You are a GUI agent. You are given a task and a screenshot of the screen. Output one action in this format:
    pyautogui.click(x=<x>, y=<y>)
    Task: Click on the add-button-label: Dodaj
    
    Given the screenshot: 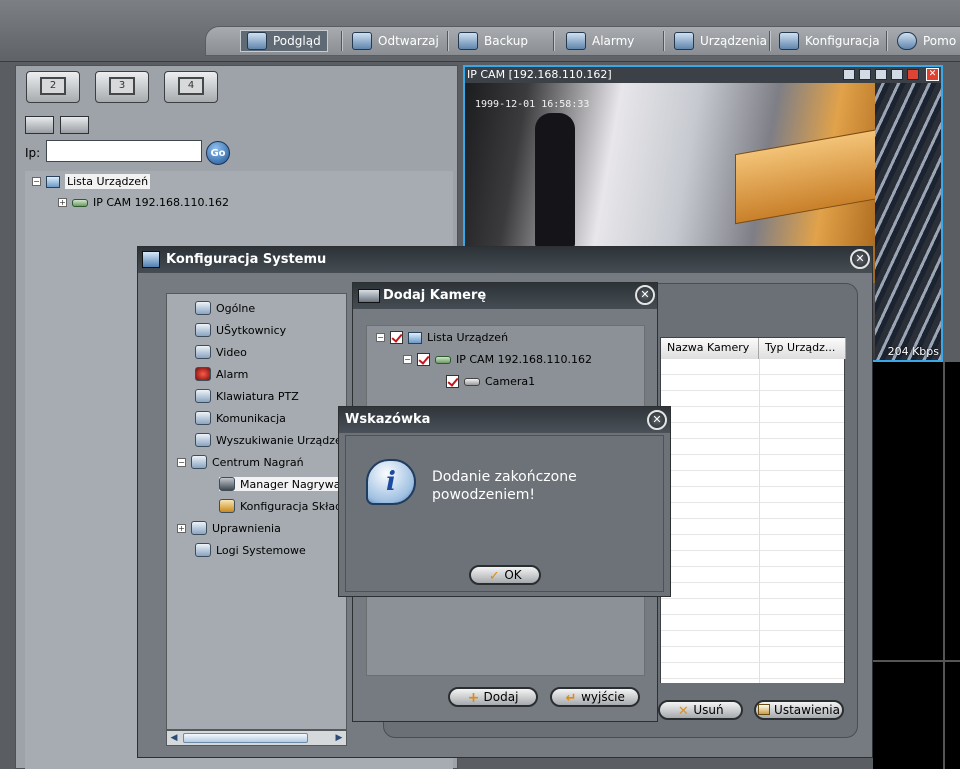 What is the action you would take?
    pyautogui.click(x=501, y=697)
    